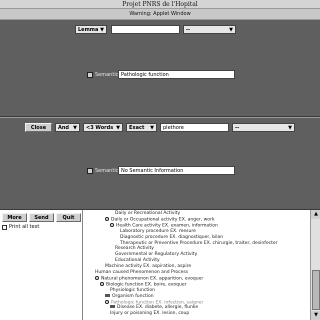 The width and height of the screenshot is (320, 320). I want to click on action-pane: More Send Quit Print all text, so click(41, 265).